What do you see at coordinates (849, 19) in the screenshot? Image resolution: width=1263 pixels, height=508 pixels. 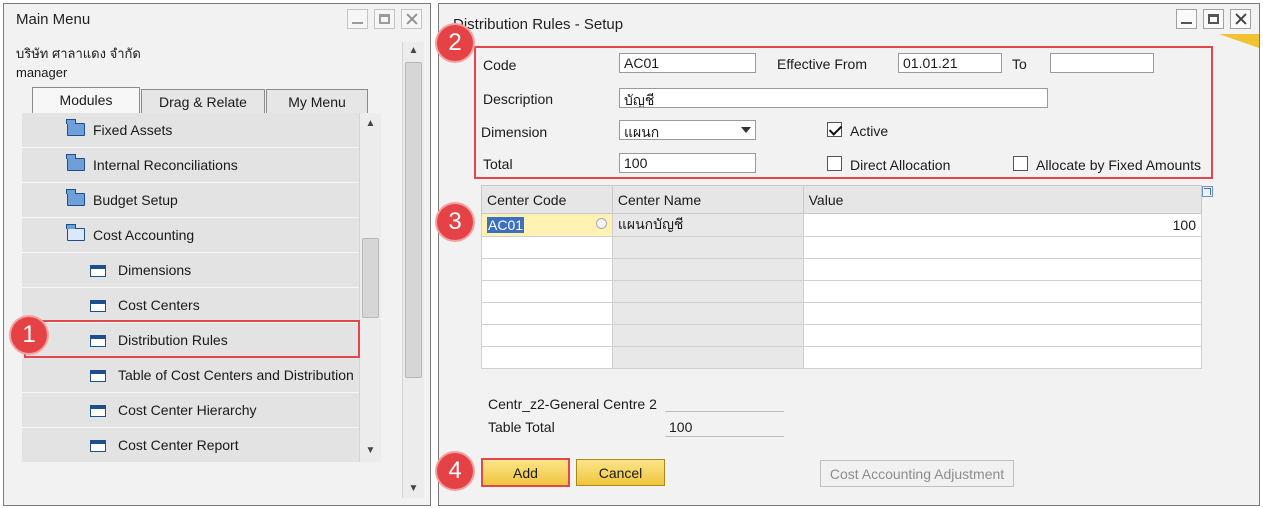 I see `distribution-rules-titlebar: Distribution Rules - Setup` at bounding box center [849, 19].